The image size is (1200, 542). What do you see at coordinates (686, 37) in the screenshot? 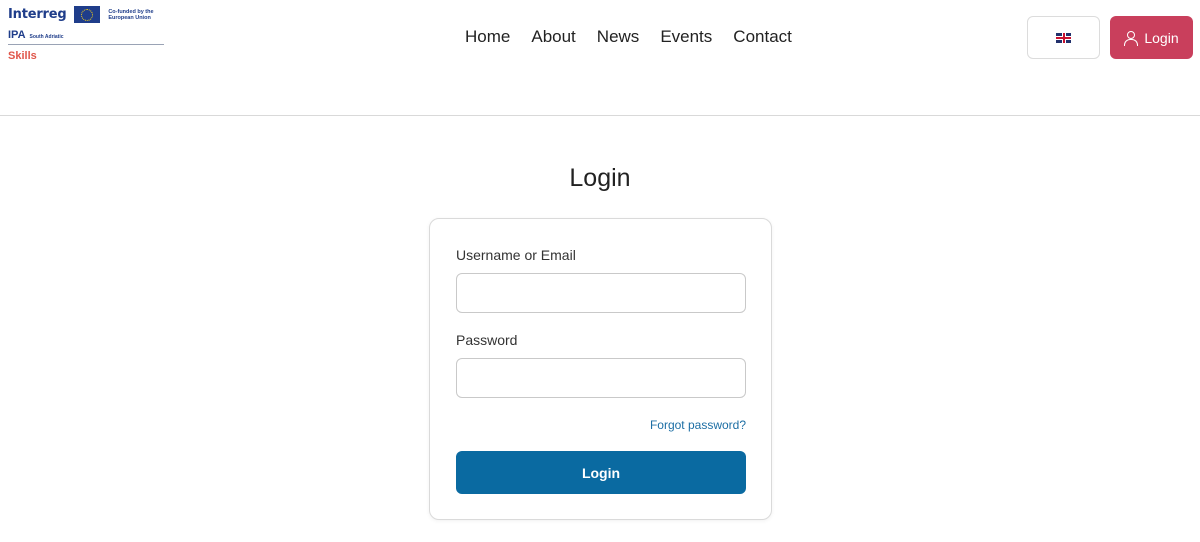
I see `nav-events: Events` at bounding box center [686, 37].